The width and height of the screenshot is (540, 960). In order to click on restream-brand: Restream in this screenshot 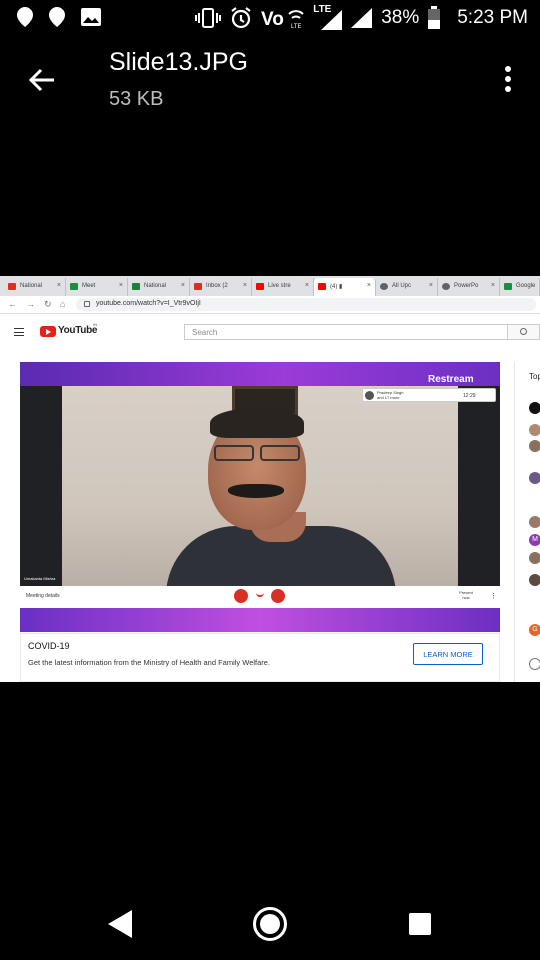, I will do `click(451, 379)`.